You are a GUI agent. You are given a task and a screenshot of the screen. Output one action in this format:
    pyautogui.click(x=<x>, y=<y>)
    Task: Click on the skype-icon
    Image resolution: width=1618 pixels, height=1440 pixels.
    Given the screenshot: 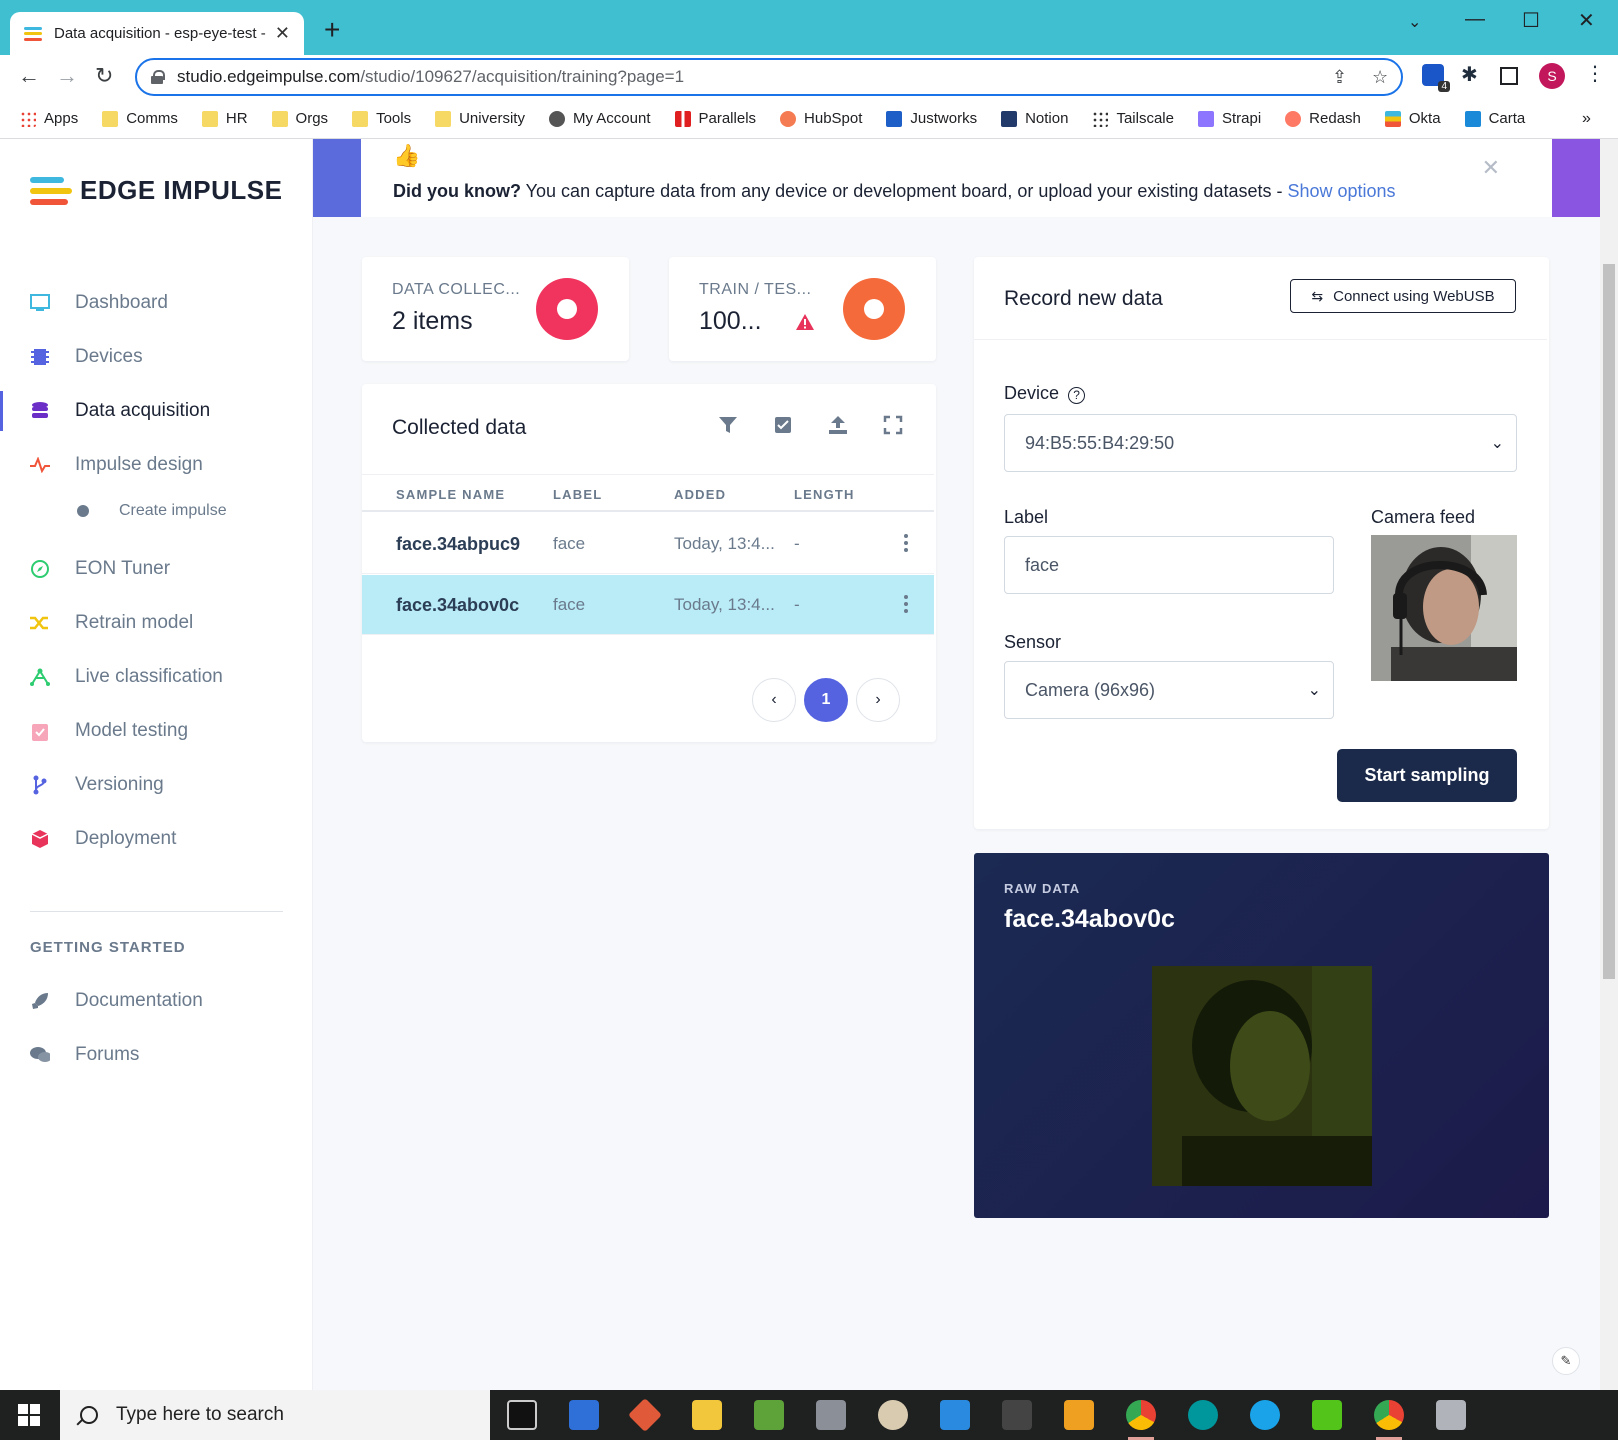 What is the action you would take?
    pyautogui.click(x=1265, y=1415)
    